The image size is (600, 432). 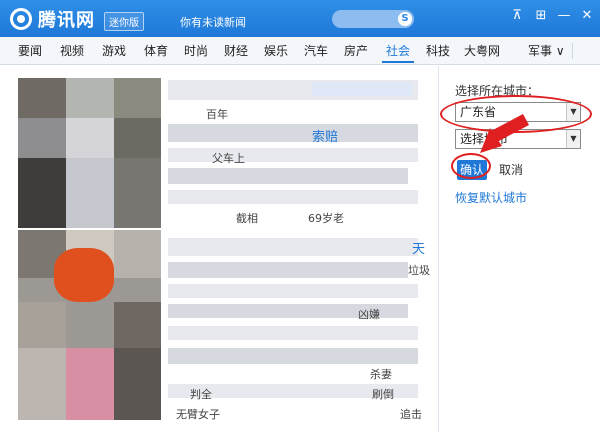 I want to click on brand-logo: 腾讯网, so click(x=52, y=19).